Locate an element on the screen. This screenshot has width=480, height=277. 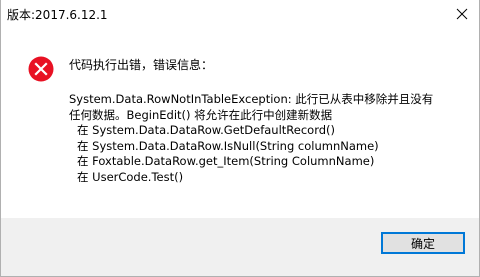
message-heading: 代码执行出错，错误信息： is located at coordinates (141, 65).